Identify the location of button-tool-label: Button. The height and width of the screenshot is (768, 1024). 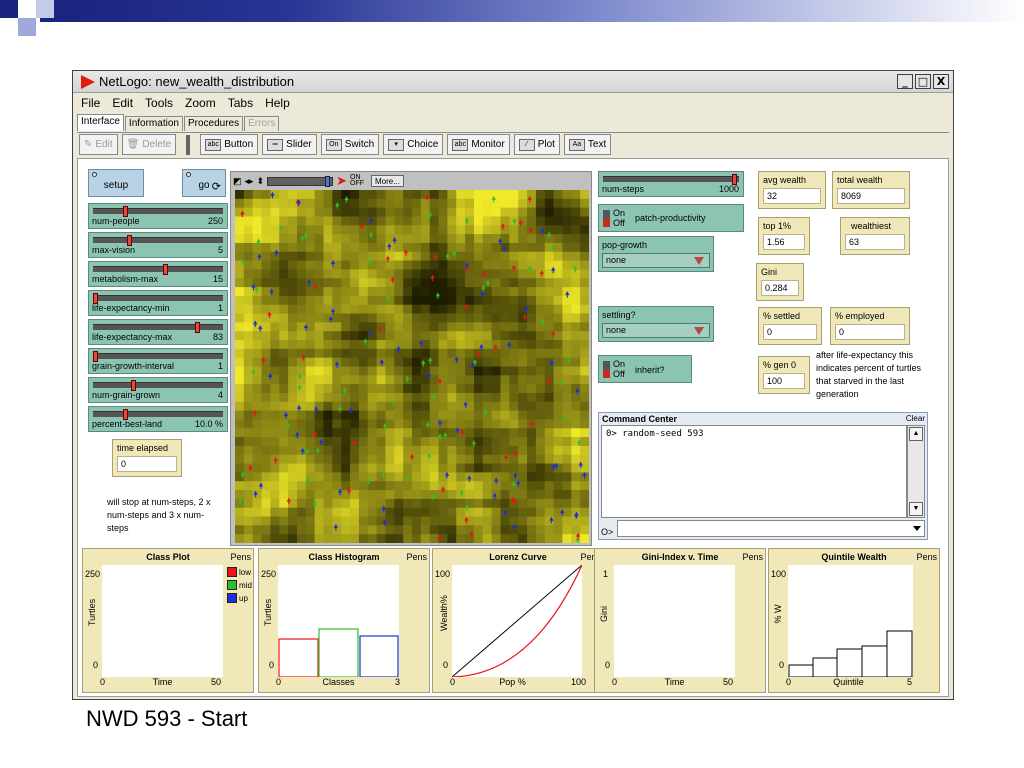
(239, 144).